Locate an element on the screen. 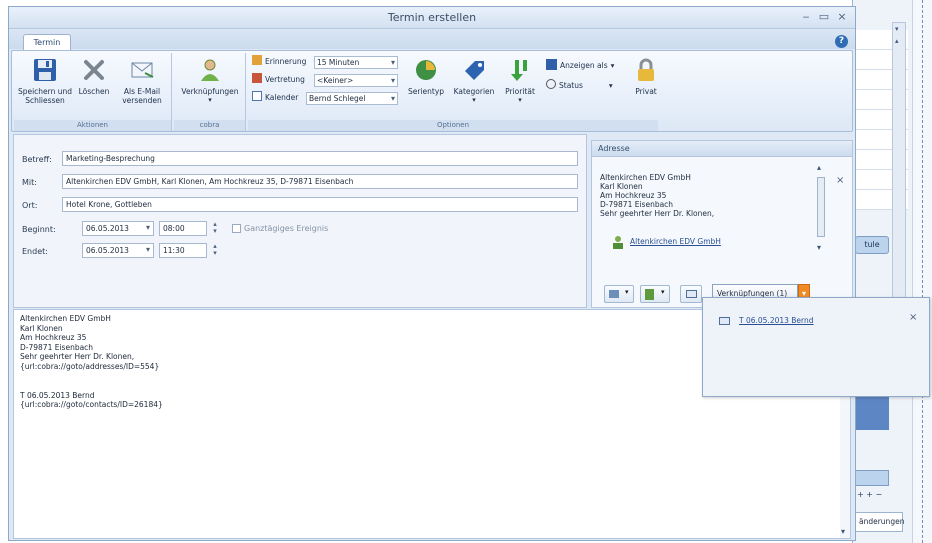 Image resolution: width=932 pixels, height=543 pixels. vcard-button is located at coordinates (691, 294).